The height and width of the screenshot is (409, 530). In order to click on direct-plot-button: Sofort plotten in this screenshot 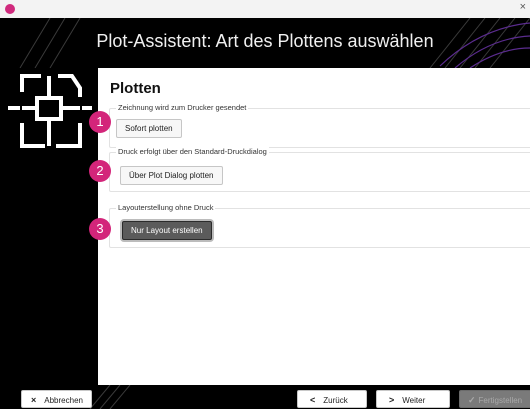, I will do `click(149, 128)`.